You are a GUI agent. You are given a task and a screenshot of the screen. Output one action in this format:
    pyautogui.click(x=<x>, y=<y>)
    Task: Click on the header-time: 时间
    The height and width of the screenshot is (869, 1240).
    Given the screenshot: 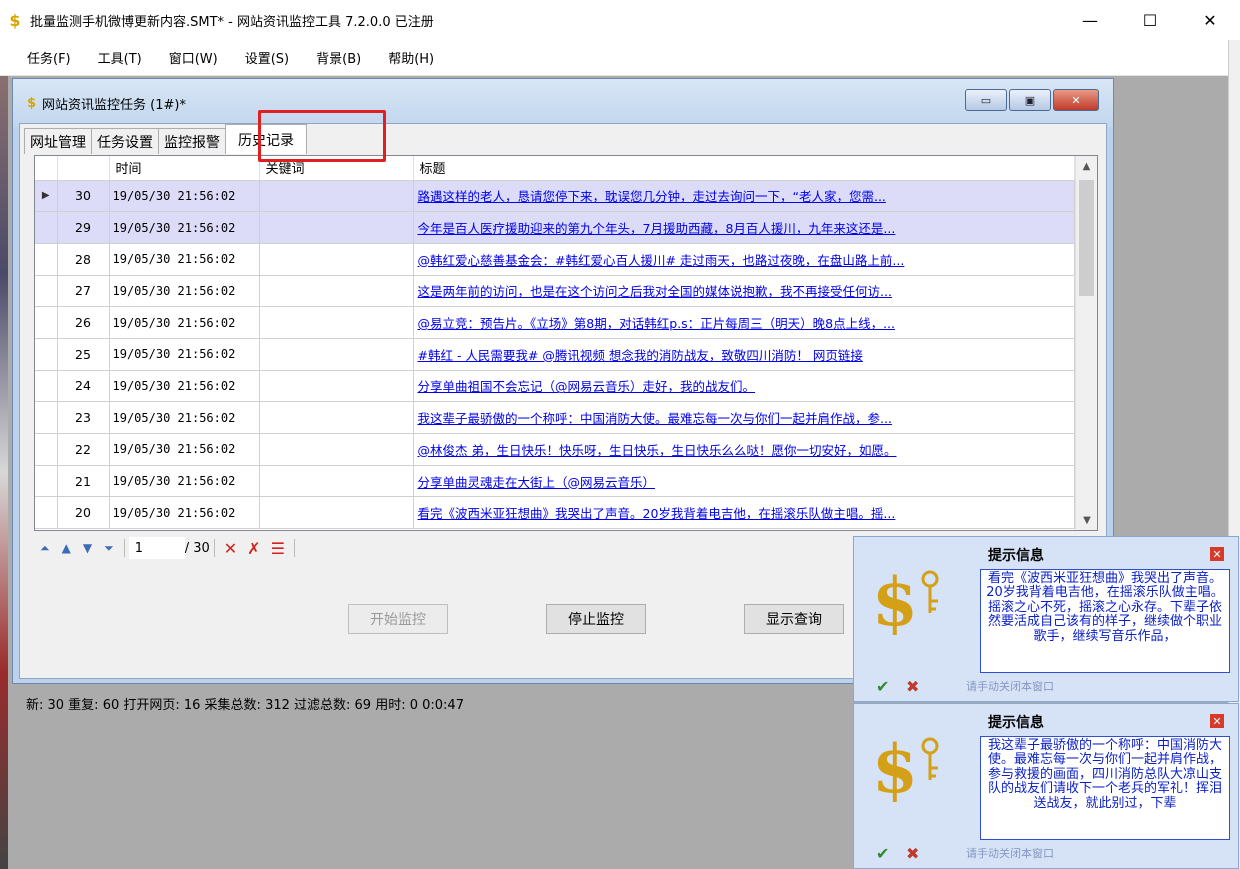 What is the action you would take?
    pyautogui.click(x=184, y=168)
    